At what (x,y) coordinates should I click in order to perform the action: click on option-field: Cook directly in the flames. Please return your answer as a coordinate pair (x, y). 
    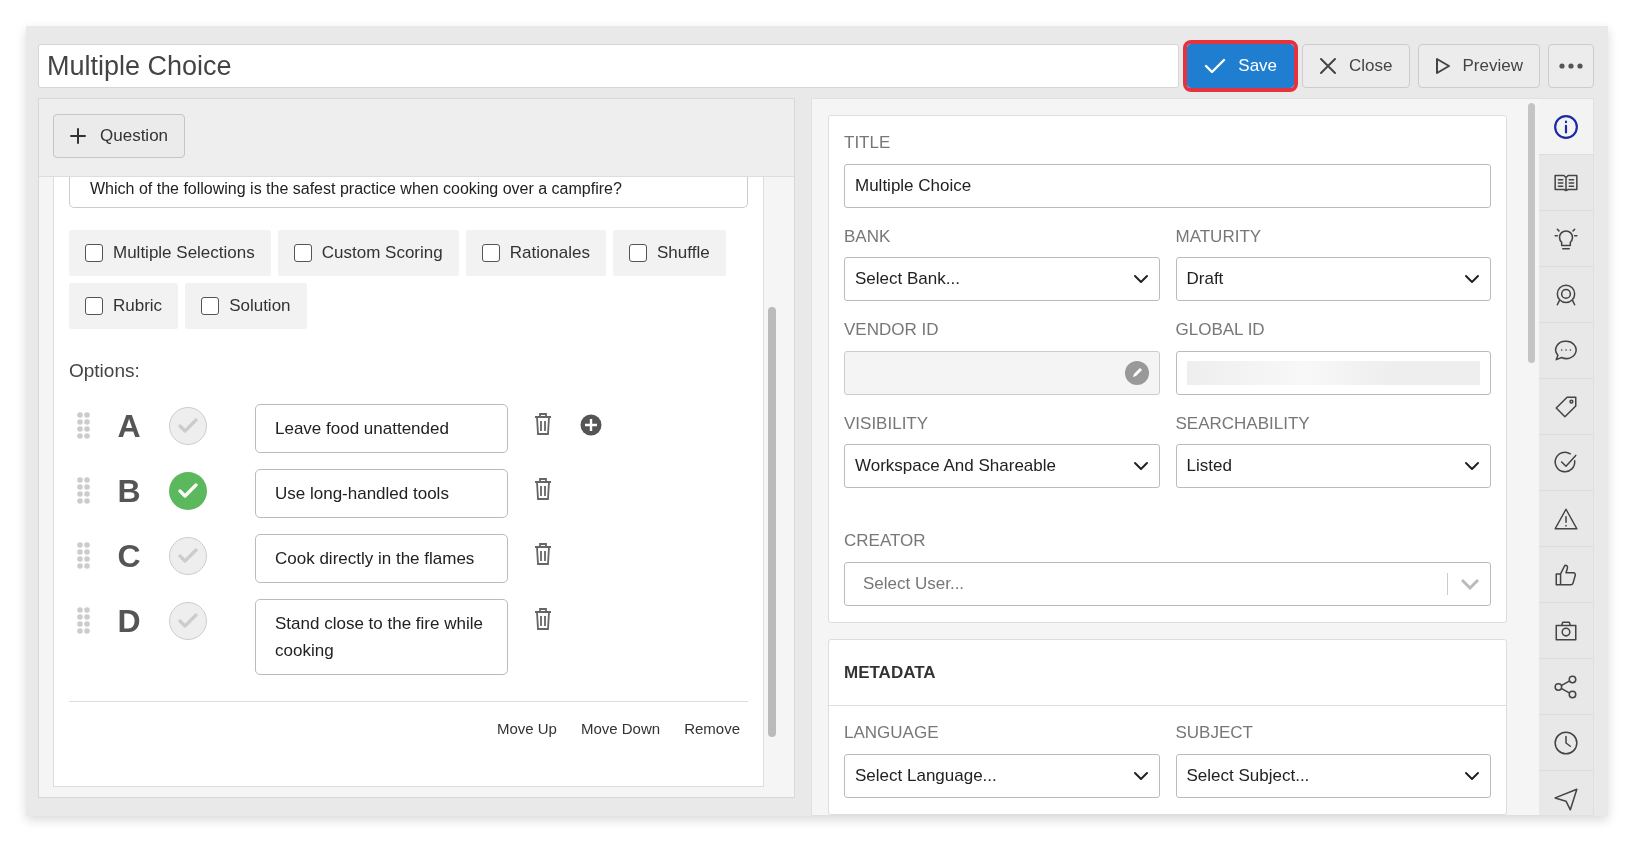
    Looking at the image, I should click on (381, 558).